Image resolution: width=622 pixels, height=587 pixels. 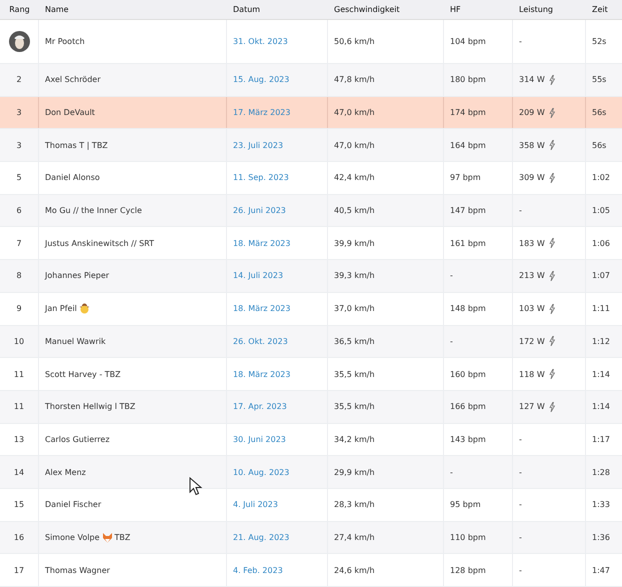 What do you see at coordinates (354, 79) in the screenshot?
I see `speed-value: 47,8 km/h` at bounding box center [354, 79].